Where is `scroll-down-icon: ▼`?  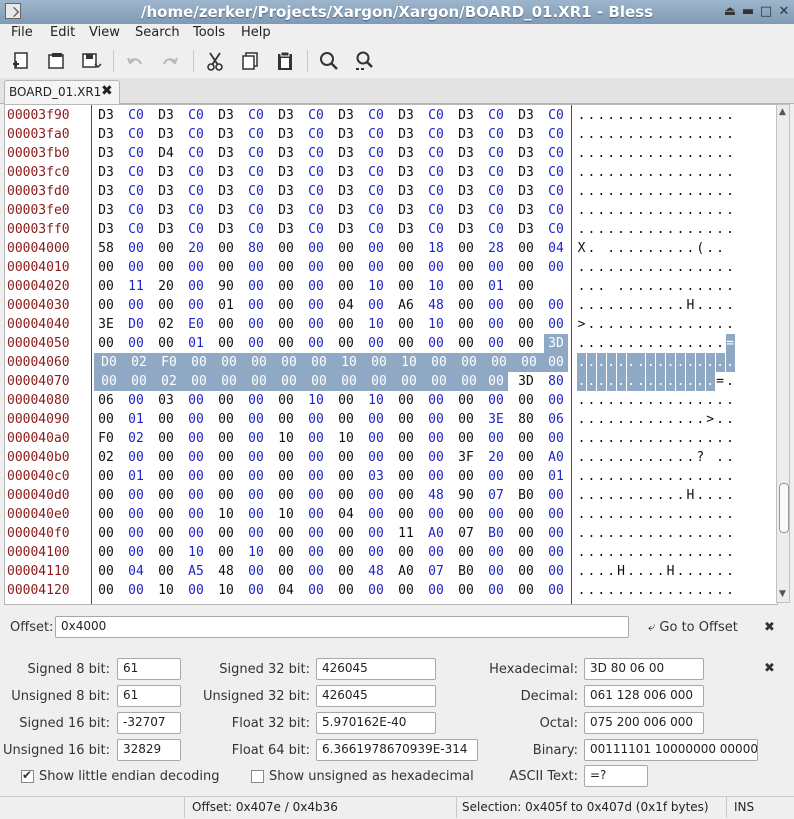 scroll-down-icon: ▼ is located at coordinates (782, 594).